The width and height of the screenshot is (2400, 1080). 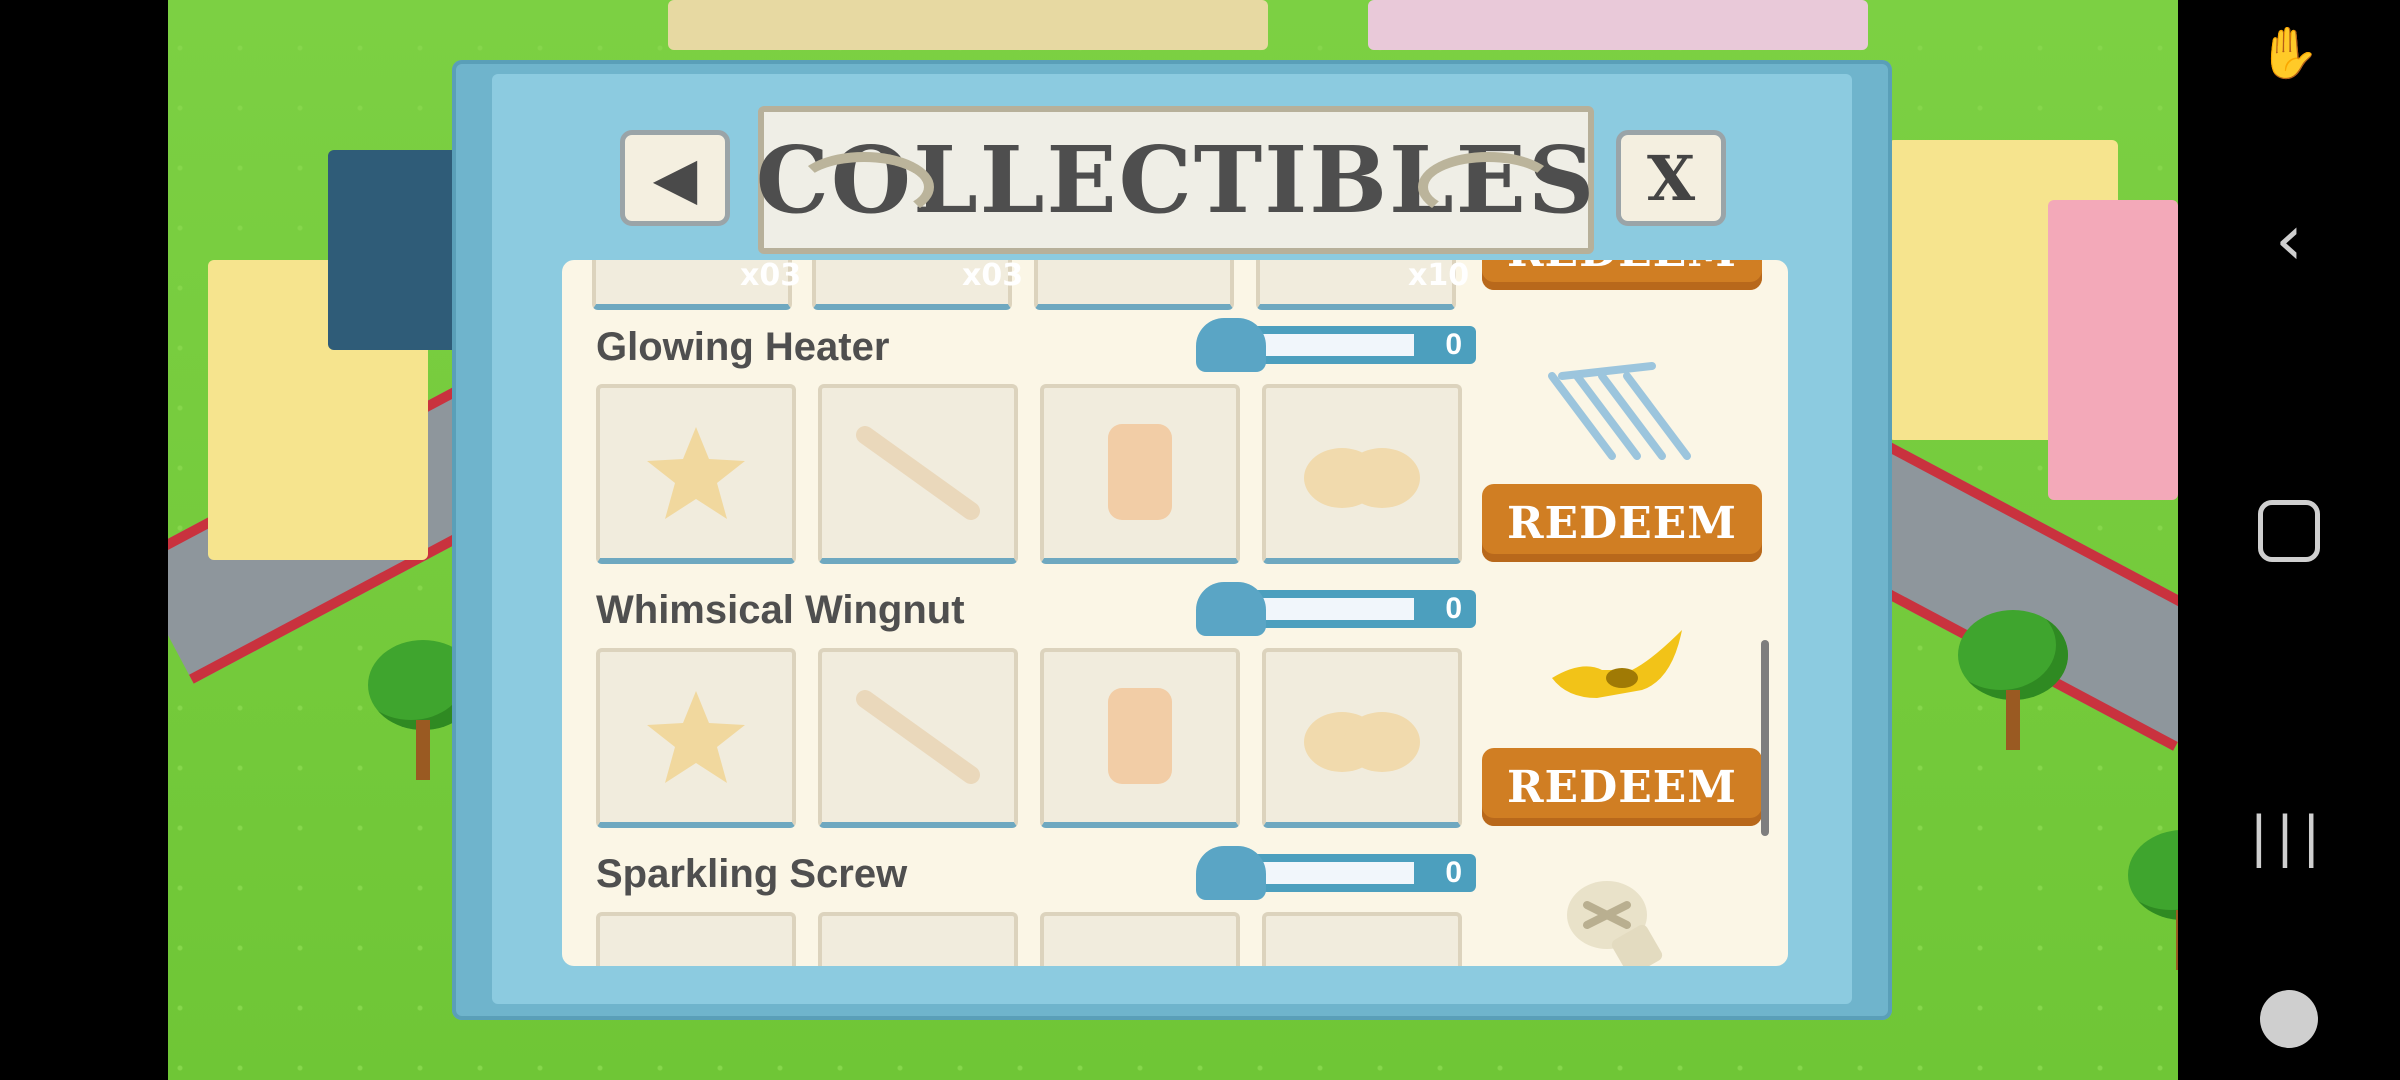 I want to click on collectible-slot, so click(x=1134, y=285).